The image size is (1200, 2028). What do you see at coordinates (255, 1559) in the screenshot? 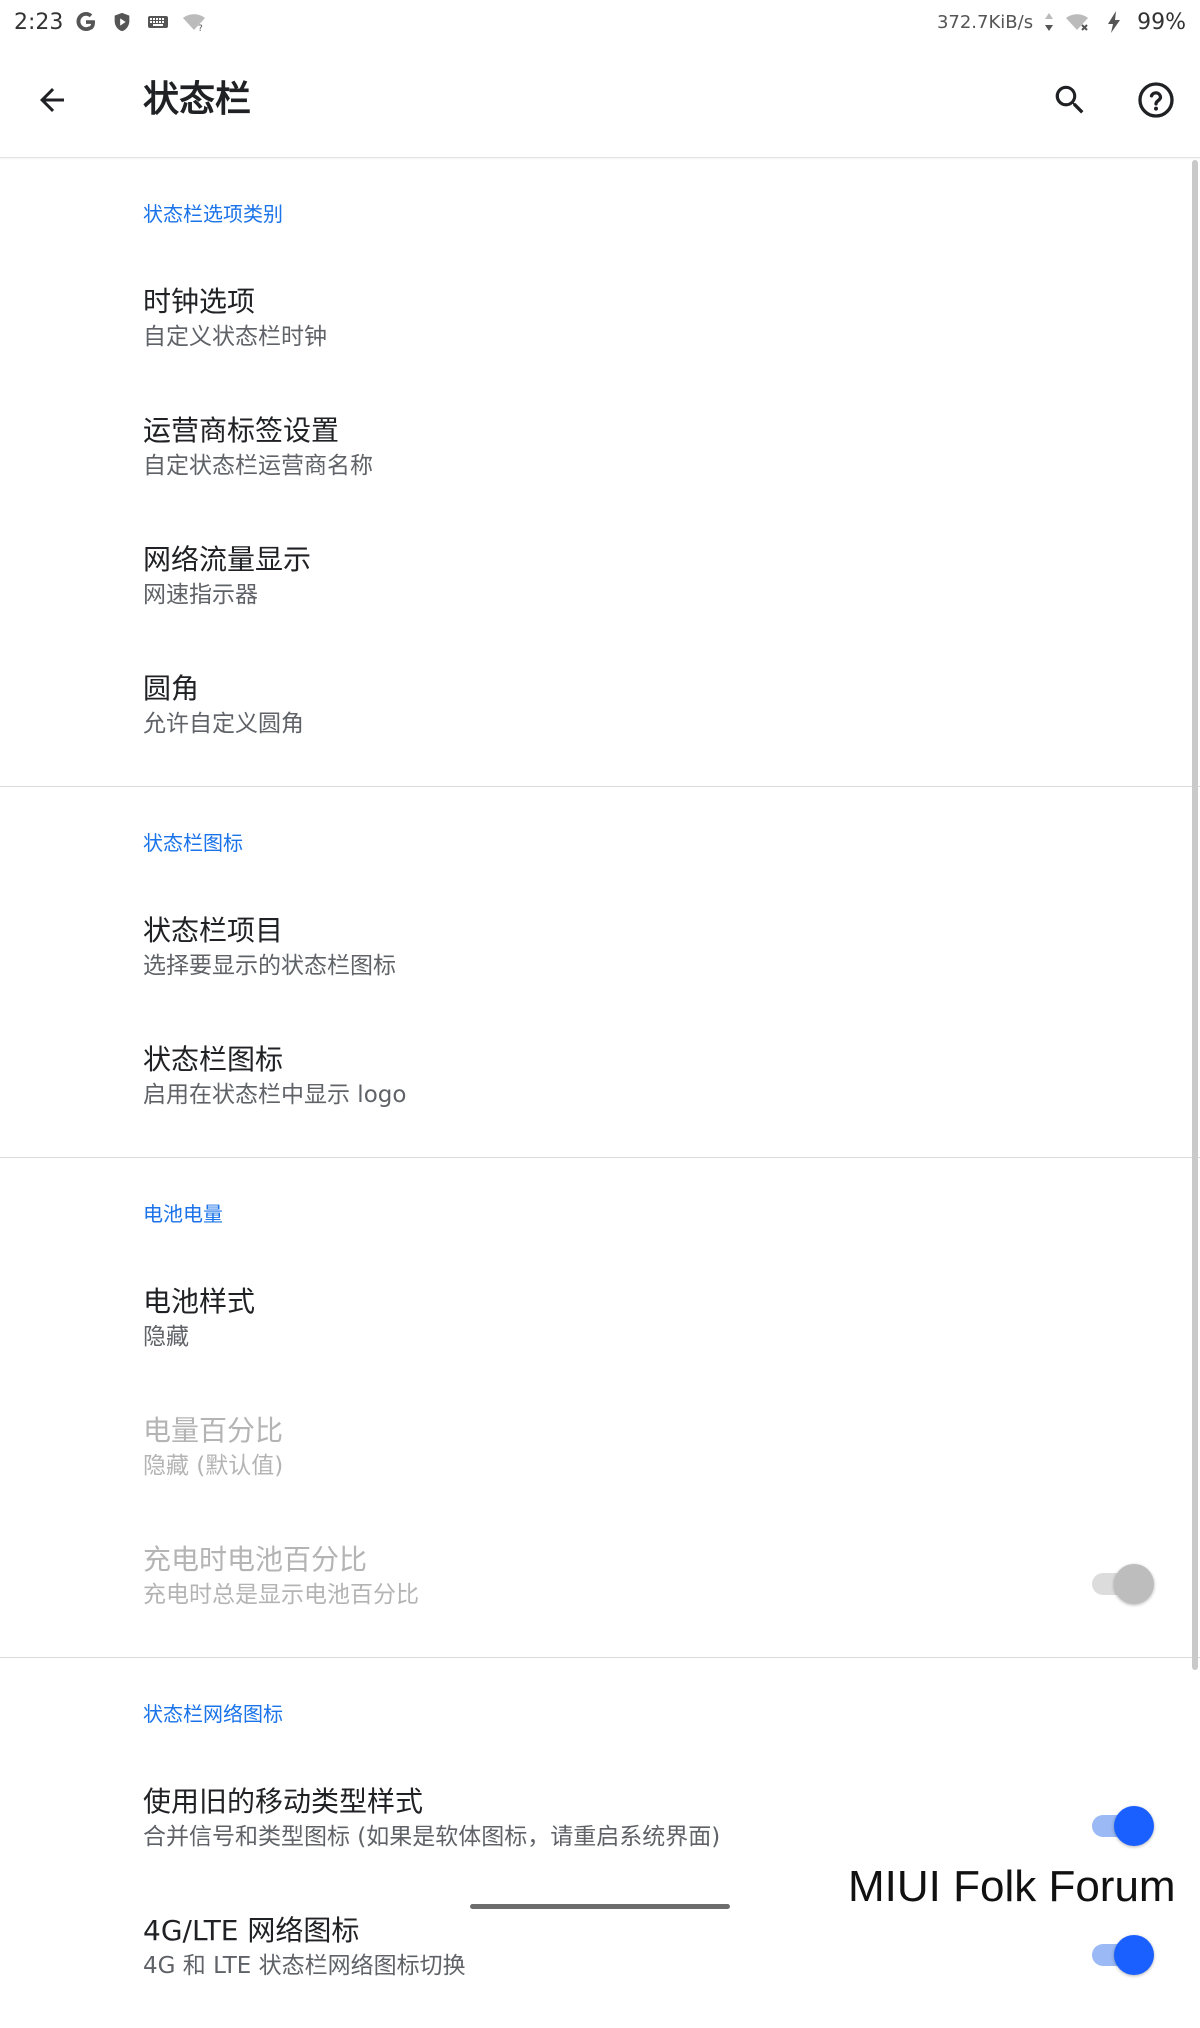
I see `pref-title: 充电时电池百分比` at bounding box center [255, 1559].